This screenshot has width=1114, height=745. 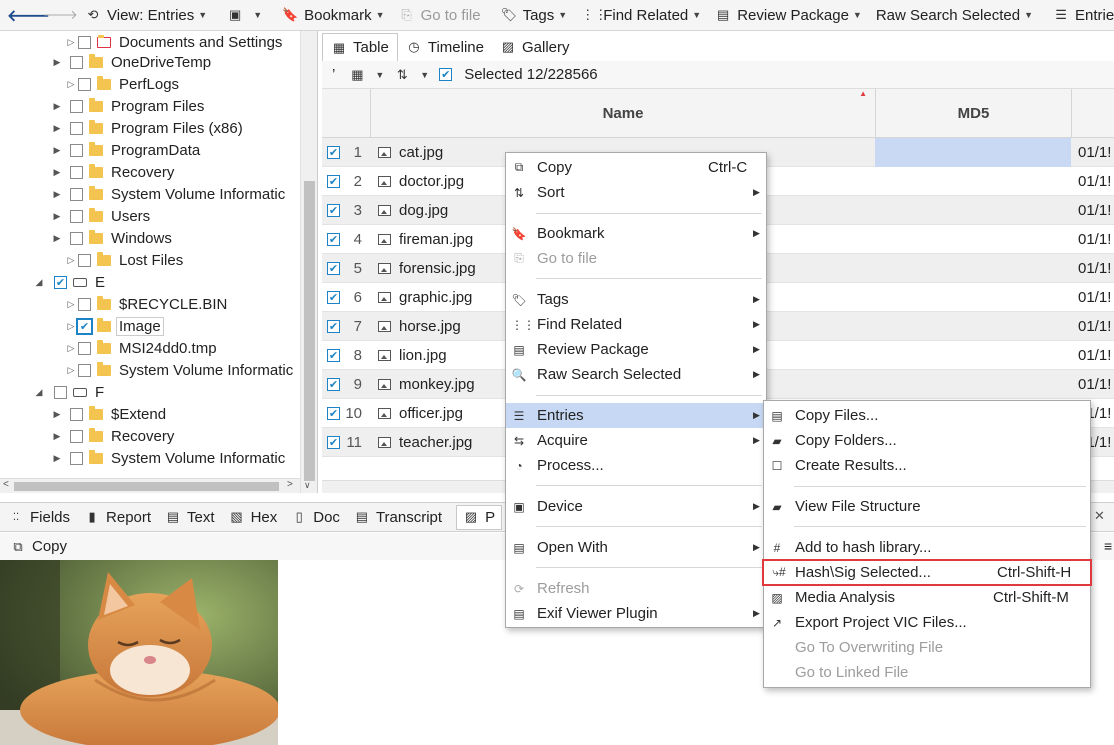 I want to click on tree-item: ▶ ProgramData, so click(x=126, y=150).